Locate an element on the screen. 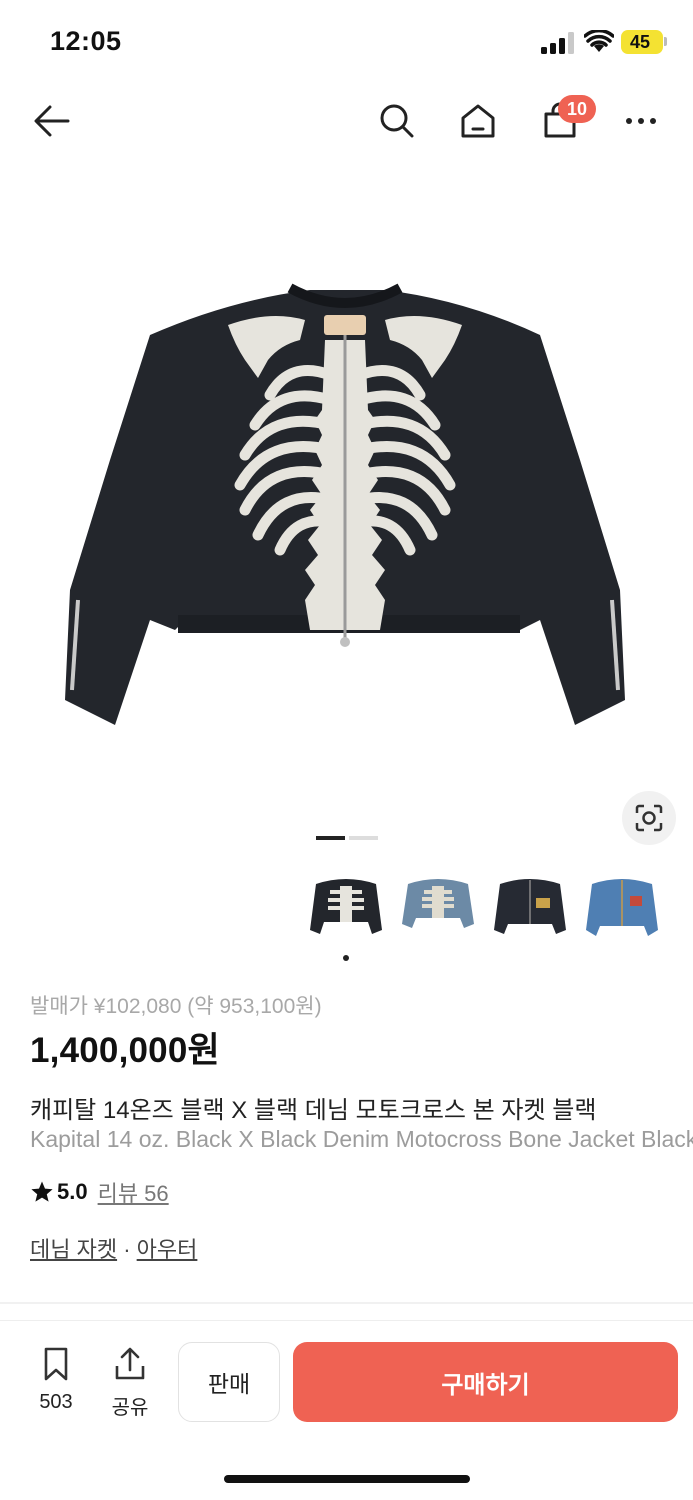  signal-icon is located at coordinates (557, 43).